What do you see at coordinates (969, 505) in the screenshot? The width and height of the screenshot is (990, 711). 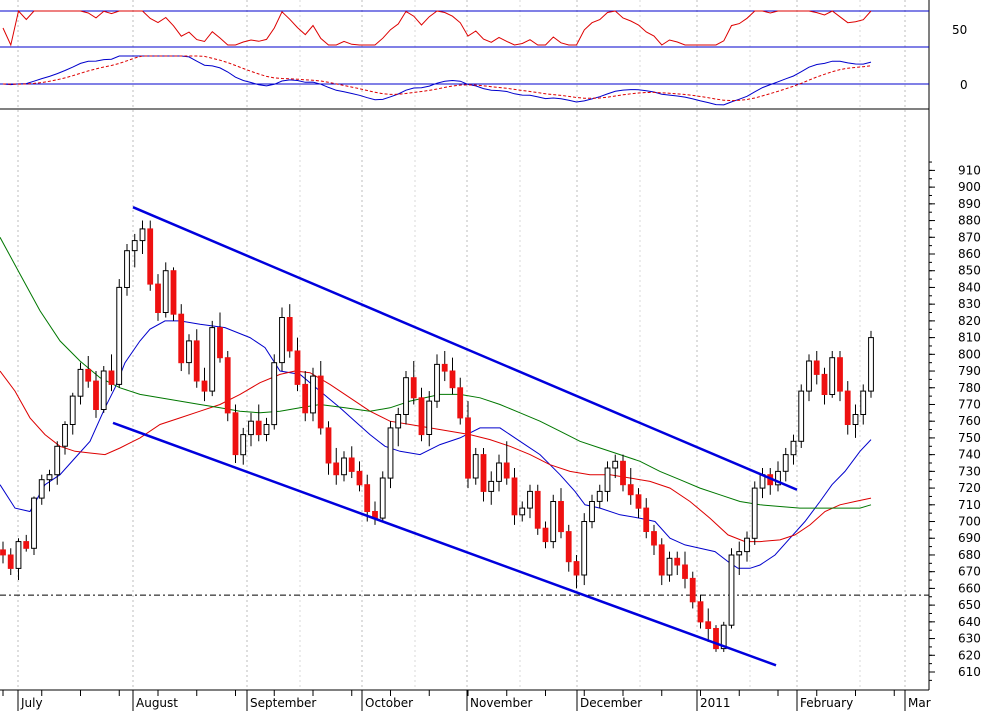 I see `price-tick-label: 710` at bounding box center [969, 505].